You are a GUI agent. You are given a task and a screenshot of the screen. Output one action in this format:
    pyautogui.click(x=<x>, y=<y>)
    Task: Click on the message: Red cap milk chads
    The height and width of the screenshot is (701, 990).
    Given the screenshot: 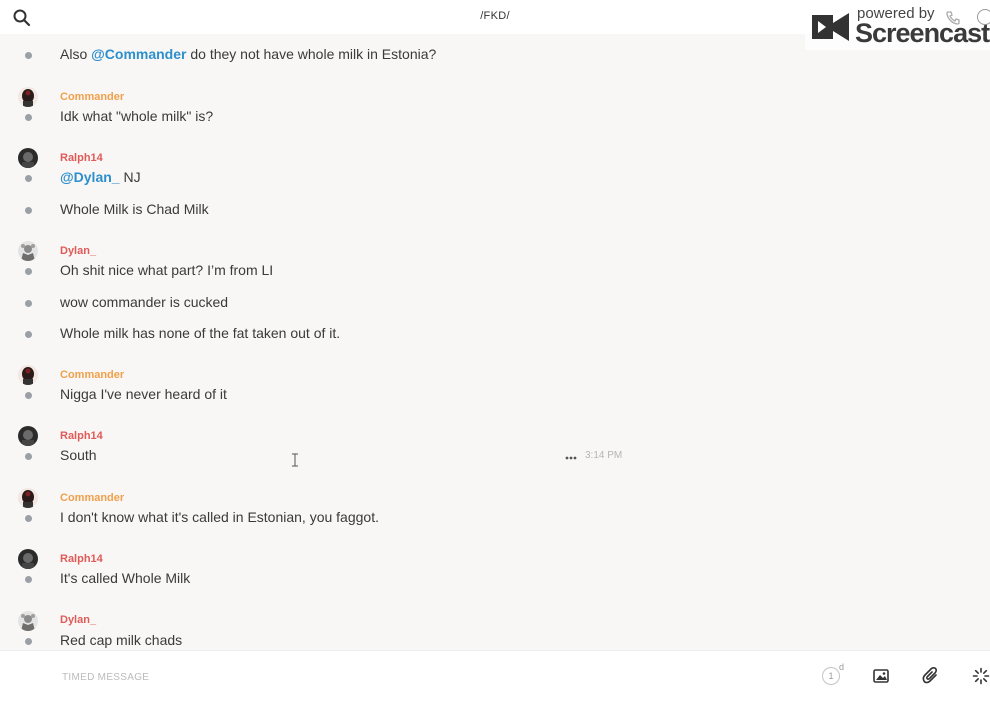 What is the action you would take?
    pyautogui.click(x=495, y=640)
    